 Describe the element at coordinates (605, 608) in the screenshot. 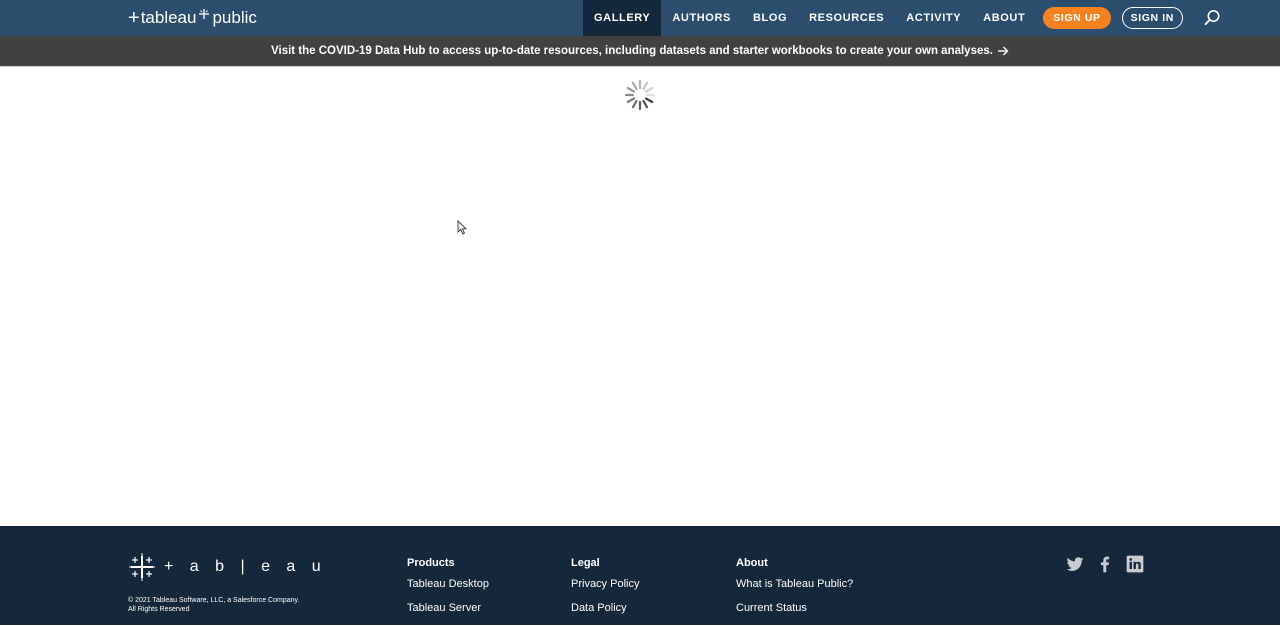

I see `footer-link-data-policy: Data Policy` at that location.